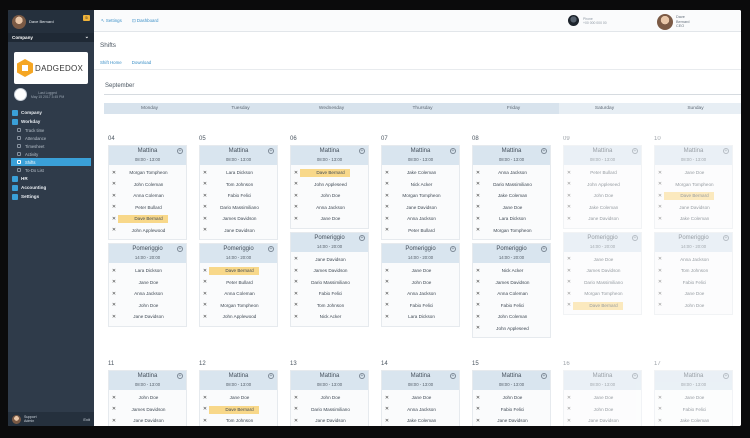 Image resolution: width=750 pixels, height=438 pixels. What do you see at coordinates (51, 130) in the screenshot?
I see `sidebar-item-track-time: Track time` at bounding box center [51, 130].